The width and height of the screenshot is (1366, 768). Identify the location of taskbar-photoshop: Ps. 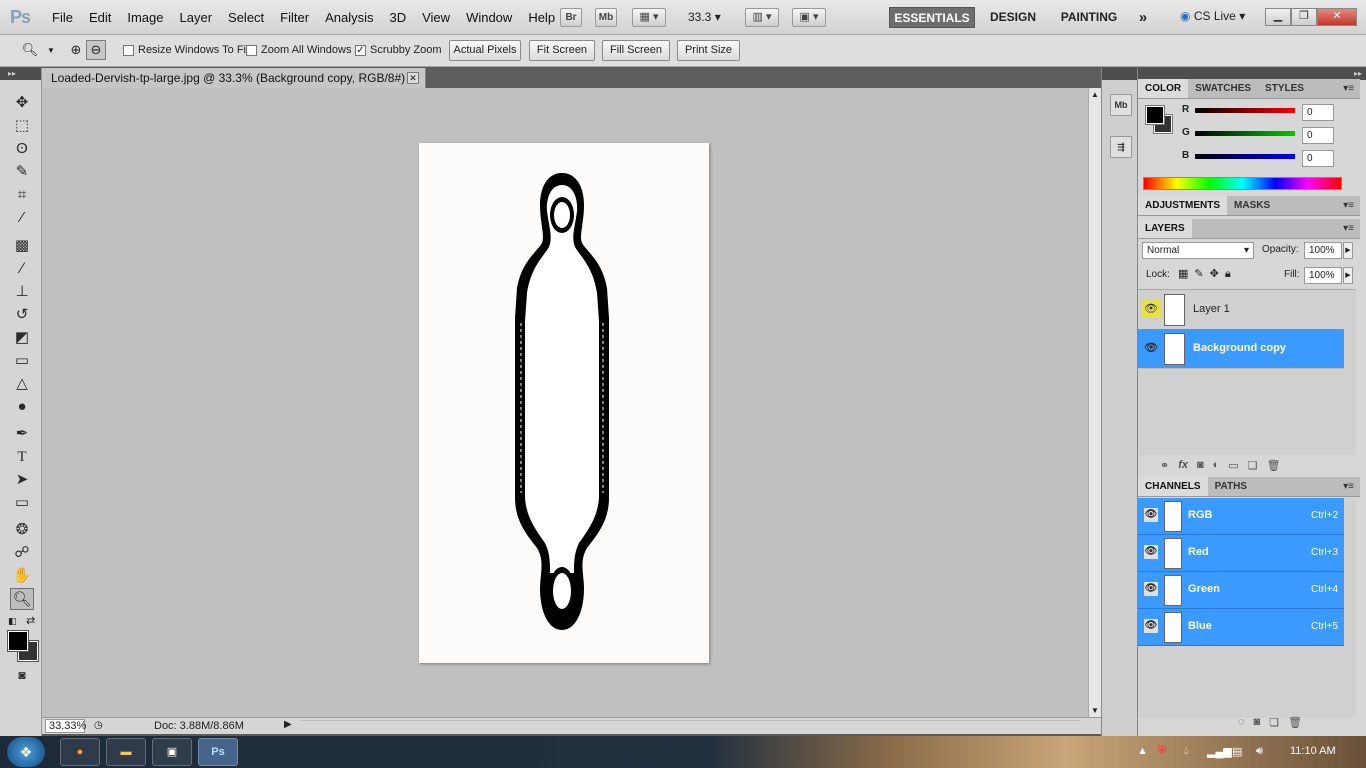
(218, 752).